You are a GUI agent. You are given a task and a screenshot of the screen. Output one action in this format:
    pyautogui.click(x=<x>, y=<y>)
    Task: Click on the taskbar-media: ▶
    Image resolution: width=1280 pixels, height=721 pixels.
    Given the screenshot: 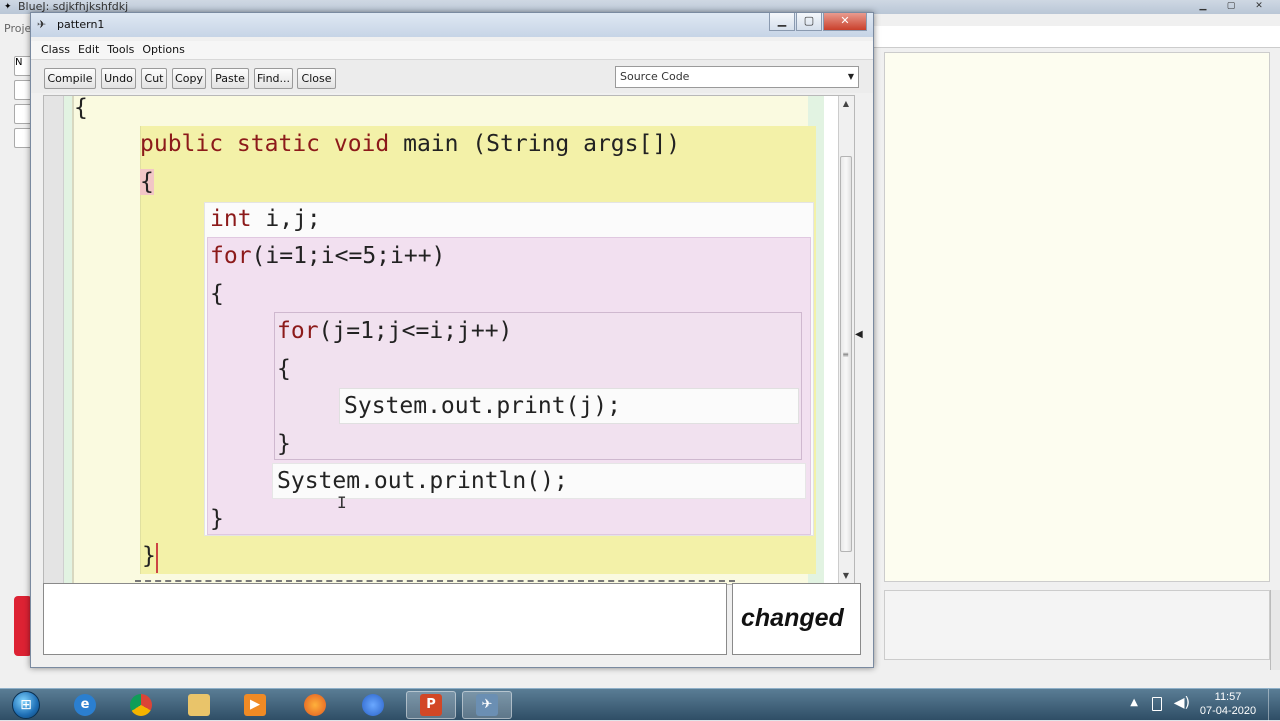 What is the action you would take?
    pyautogui.click(x=255, y=705)
    